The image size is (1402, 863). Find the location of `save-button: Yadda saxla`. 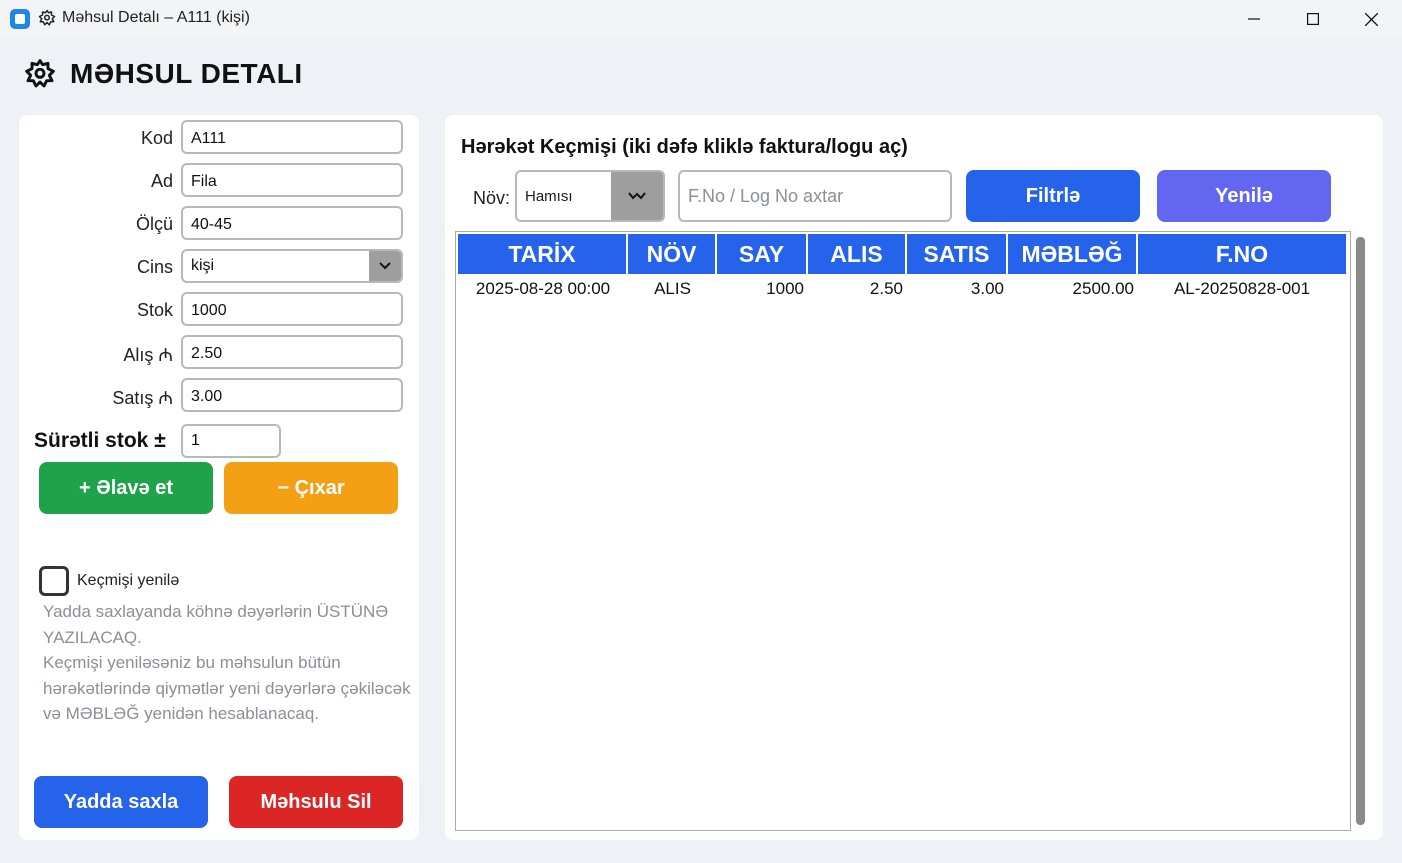

save-button: Yadda saxla is located at coordinates (121, 802).